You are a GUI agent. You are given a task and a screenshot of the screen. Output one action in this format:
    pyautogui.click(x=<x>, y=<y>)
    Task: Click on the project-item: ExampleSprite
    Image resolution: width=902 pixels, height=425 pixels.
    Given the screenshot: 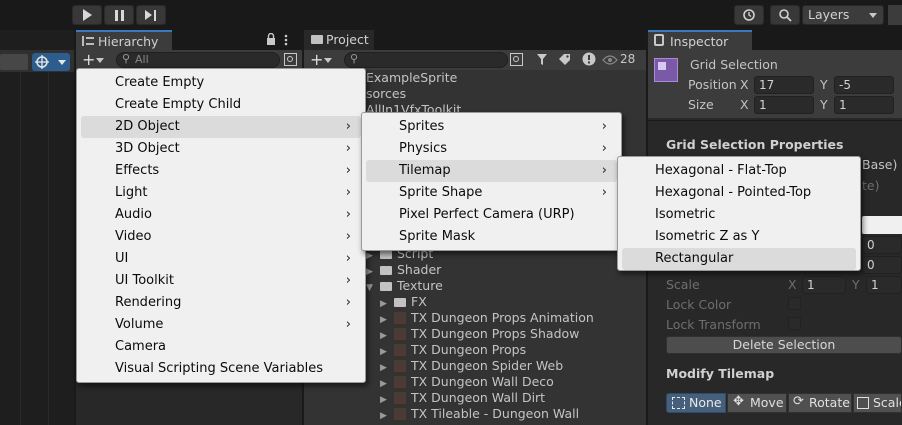 What is the action you would take?
    pyautogui.click(x=411, y=78)
    